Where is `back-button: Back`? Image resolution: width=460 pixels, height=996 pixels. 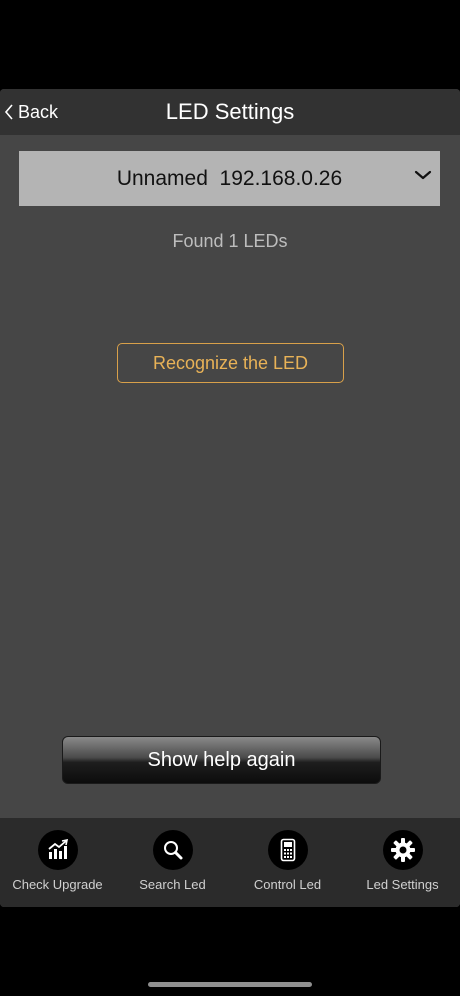 back-button: Back is located at coordinates (31, 112).